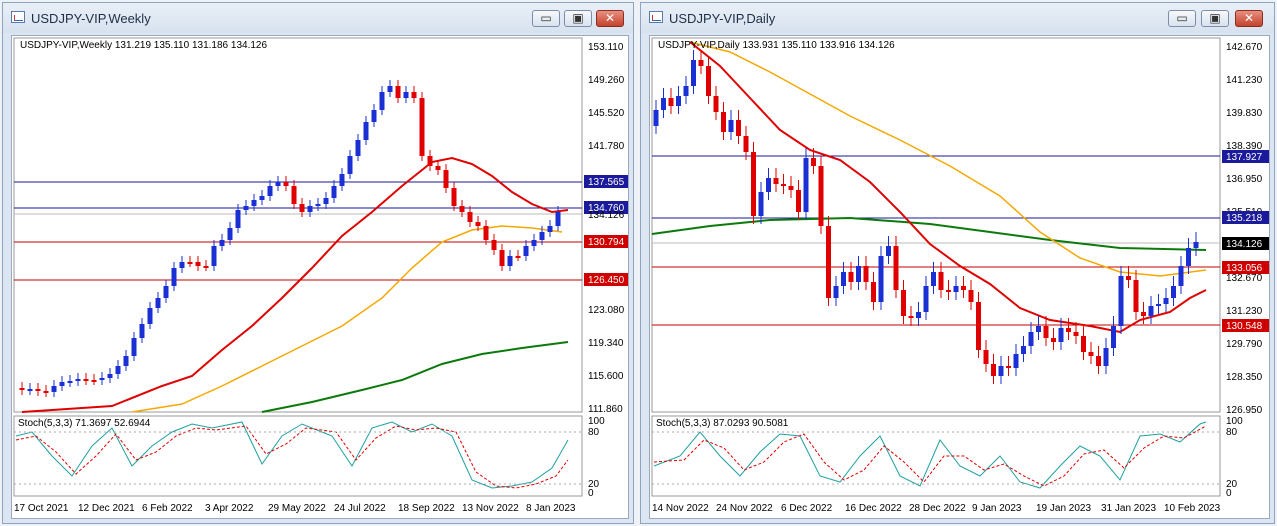  Describe the element at coordinates (957, 18) in the screenshot. I see `title-bar: USDJPY-VIP,Daily ▭ ▣ ✕` at that location.